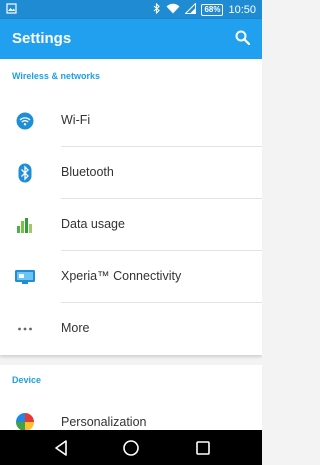 The width and height of the screenshot is (320, 465). Describe the element at coordinates (104, 422) in the screenshot. I see `settings-item-label: Personalization` at that location.